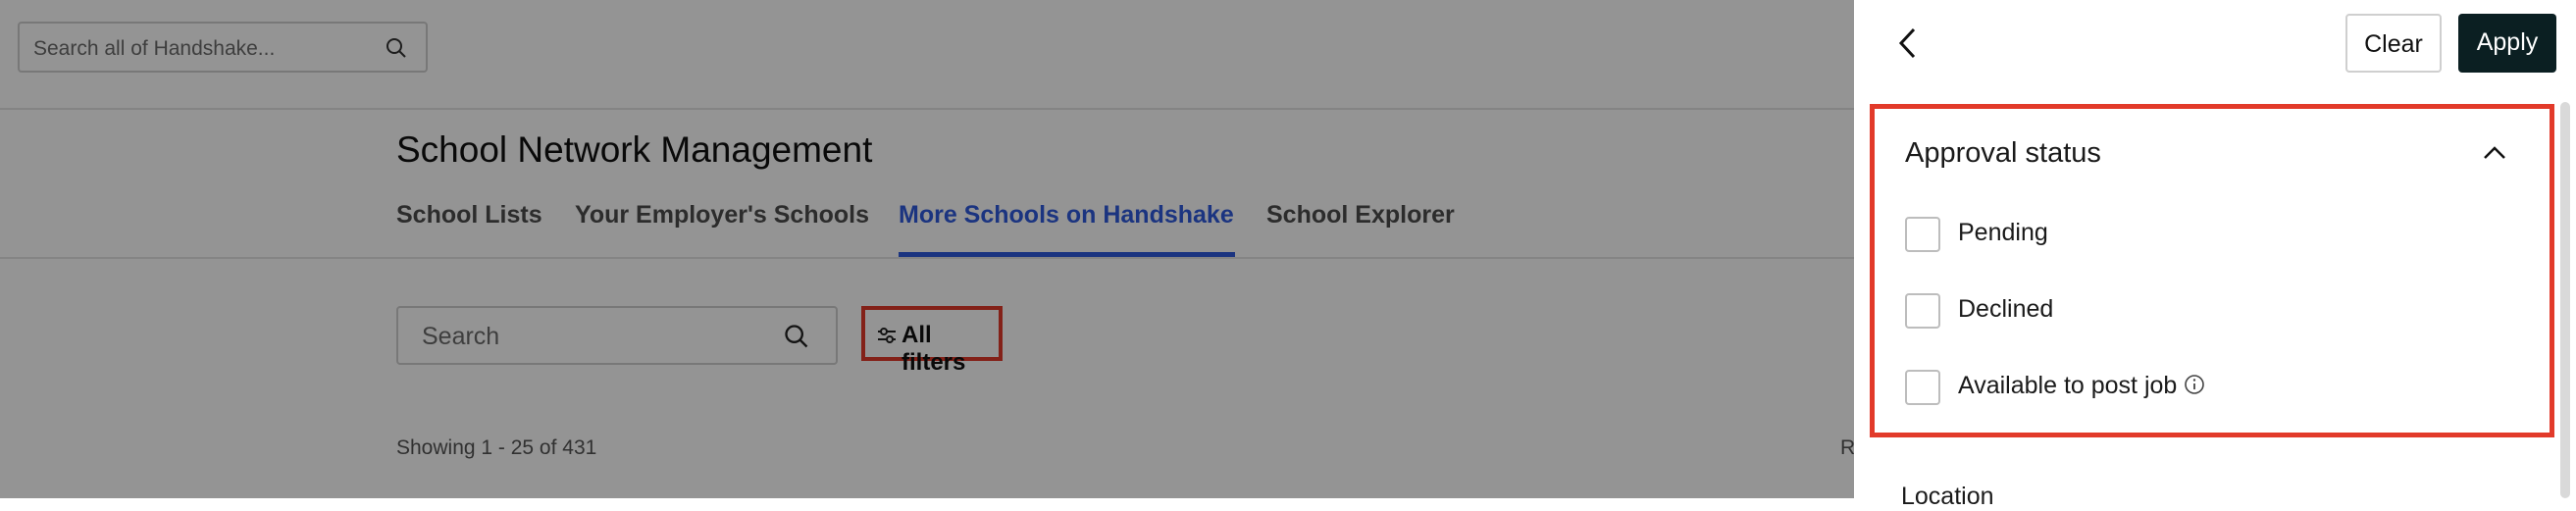 This screenshot has height=511, width=2576. I want to click on section-title: Approval status, so click(2003, 154).